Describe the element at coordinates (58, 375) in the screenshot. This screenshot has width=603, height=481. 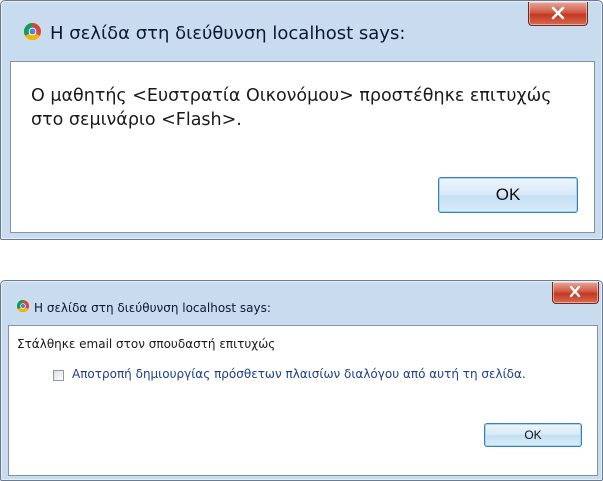
I see `suppress-dialogs-checkbox` at that location.